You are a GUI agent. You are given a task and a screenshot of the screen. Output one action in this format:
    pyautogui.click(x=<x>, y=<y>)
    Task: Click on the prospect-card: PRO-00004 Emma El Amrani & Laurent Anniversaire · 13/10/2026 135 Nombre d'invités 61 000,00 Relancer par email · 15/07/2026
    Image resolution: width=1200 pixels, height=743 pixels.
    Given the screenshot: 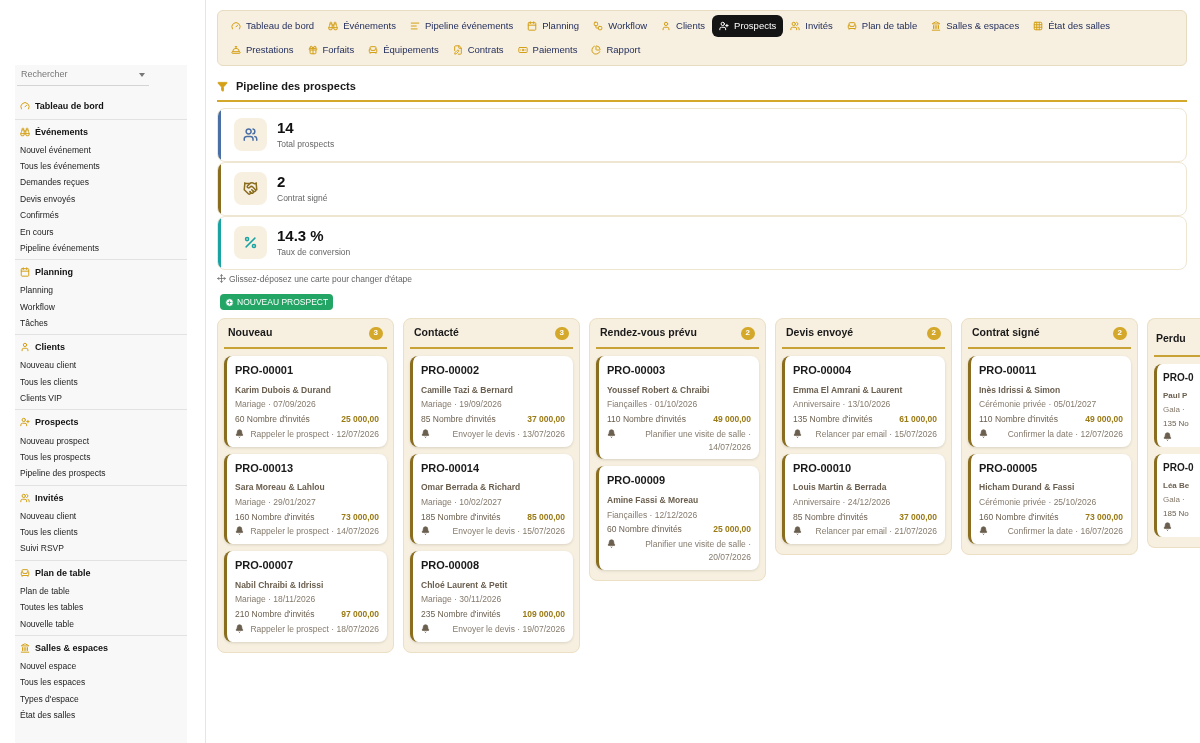 What is the action you would take?
    pyautogui.click(x=863, y=401)
    